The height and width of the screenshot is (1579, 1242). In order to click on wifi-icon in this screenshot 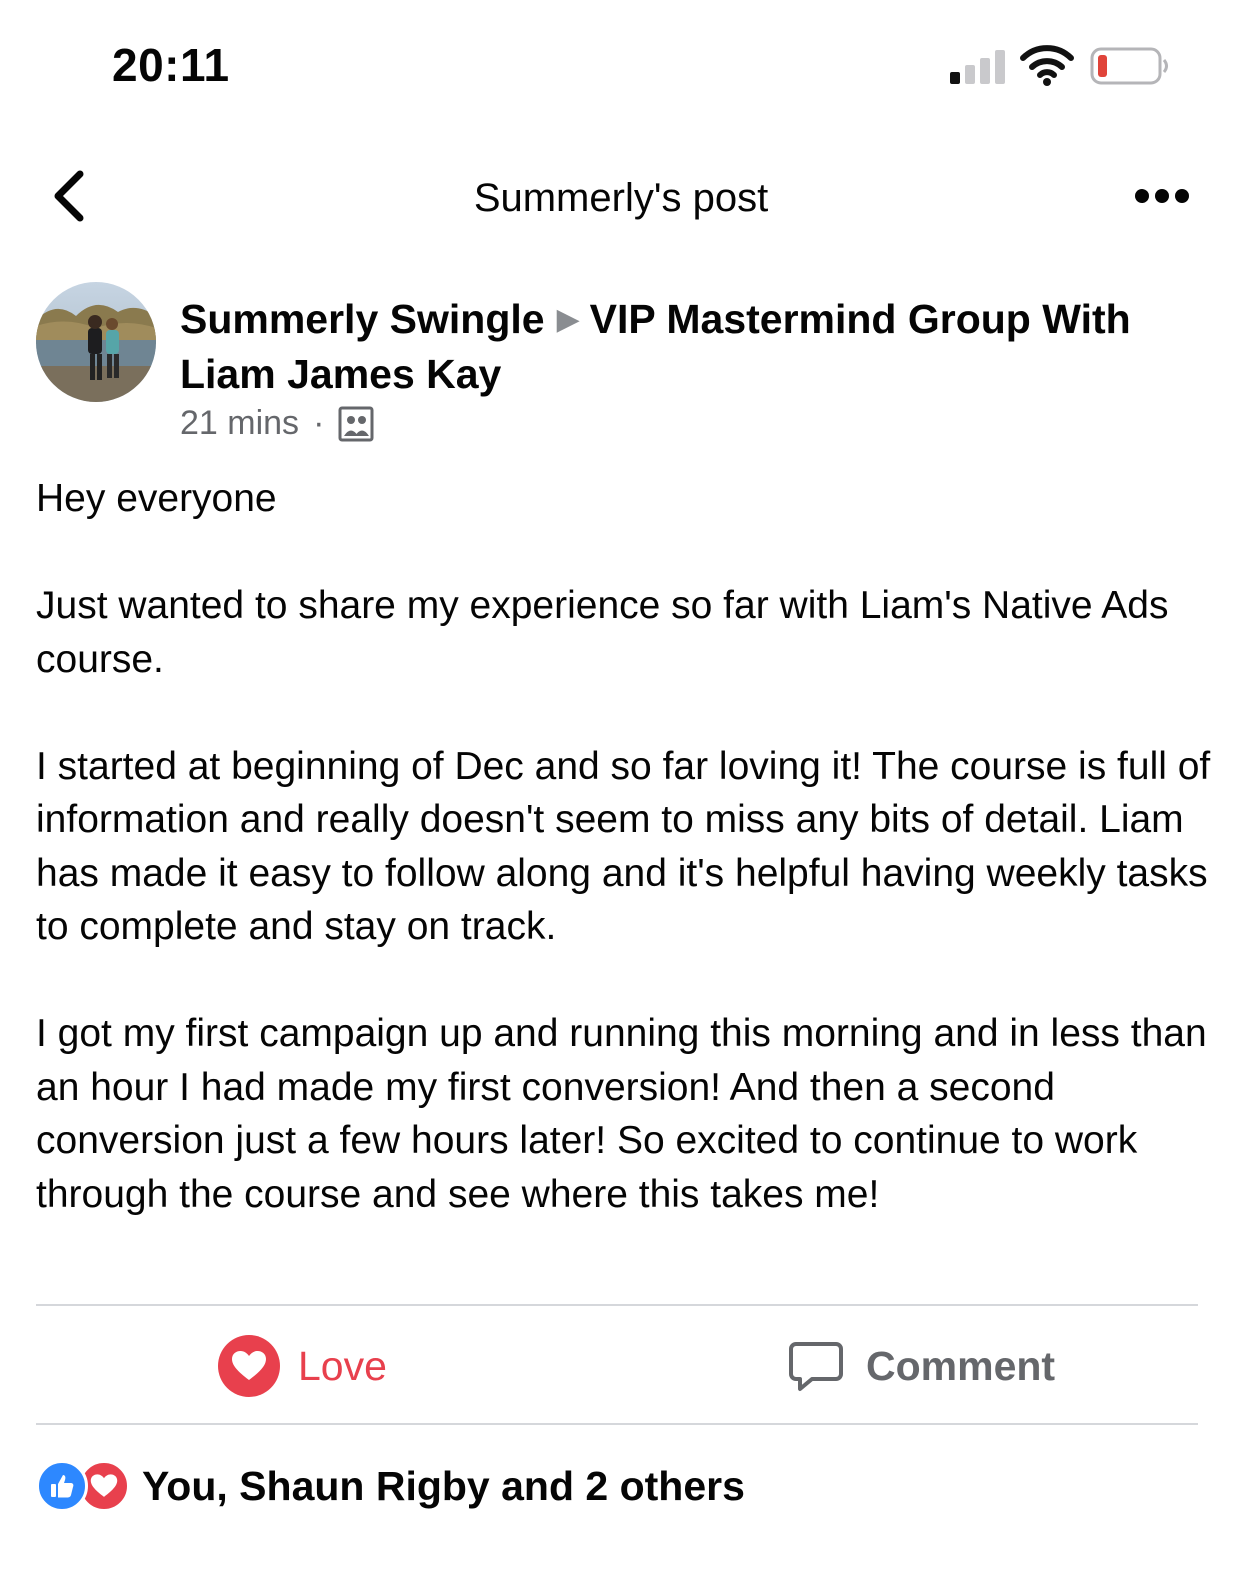, I will do `click(1047, 65)`.